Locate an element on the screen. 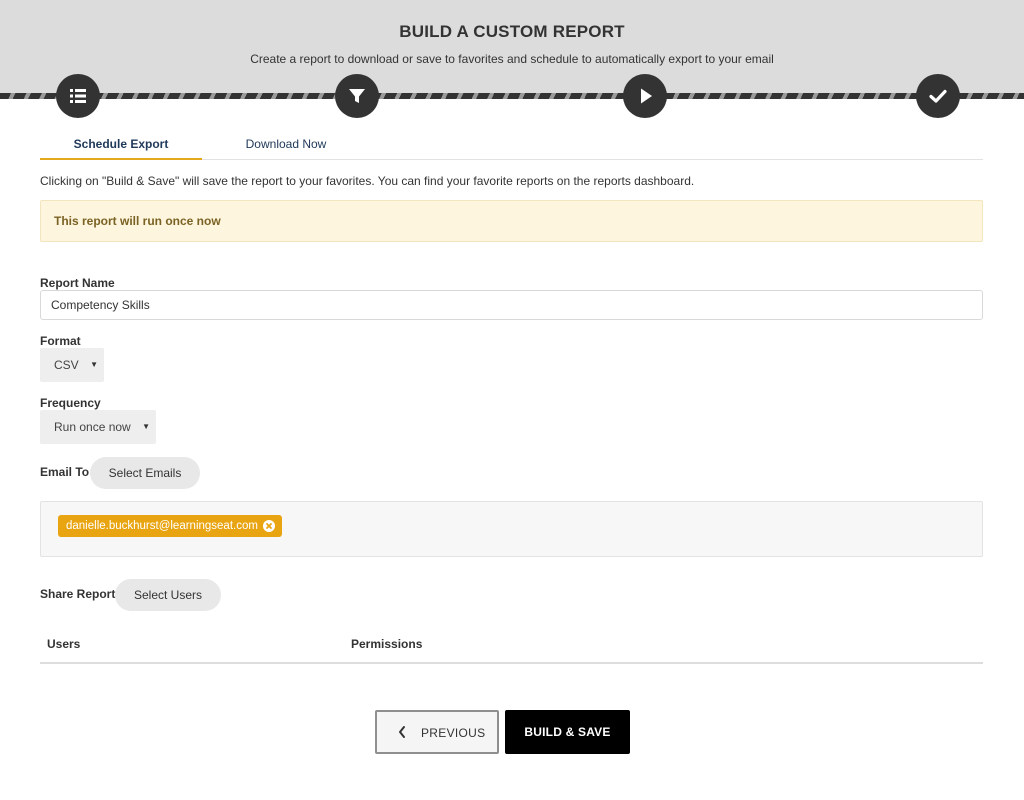  remove-email-button is located at coordinates (268, 526).